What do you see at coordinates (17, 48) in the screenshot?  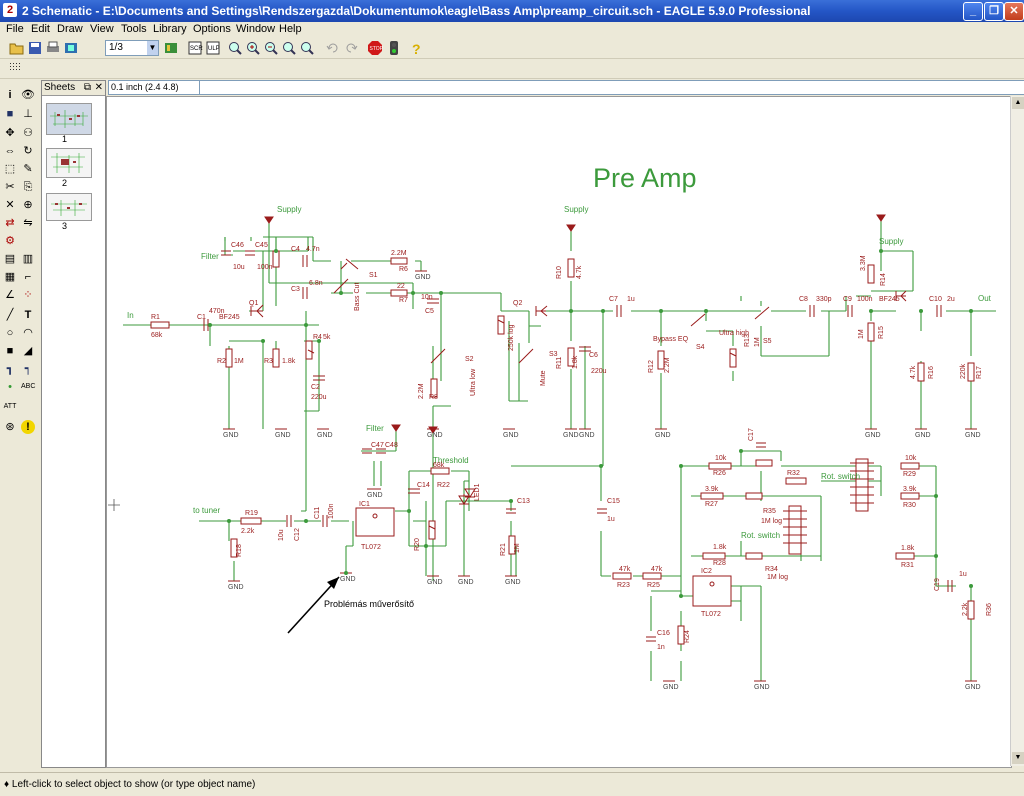 I see `open-icon` at bounding box center [17, 48].